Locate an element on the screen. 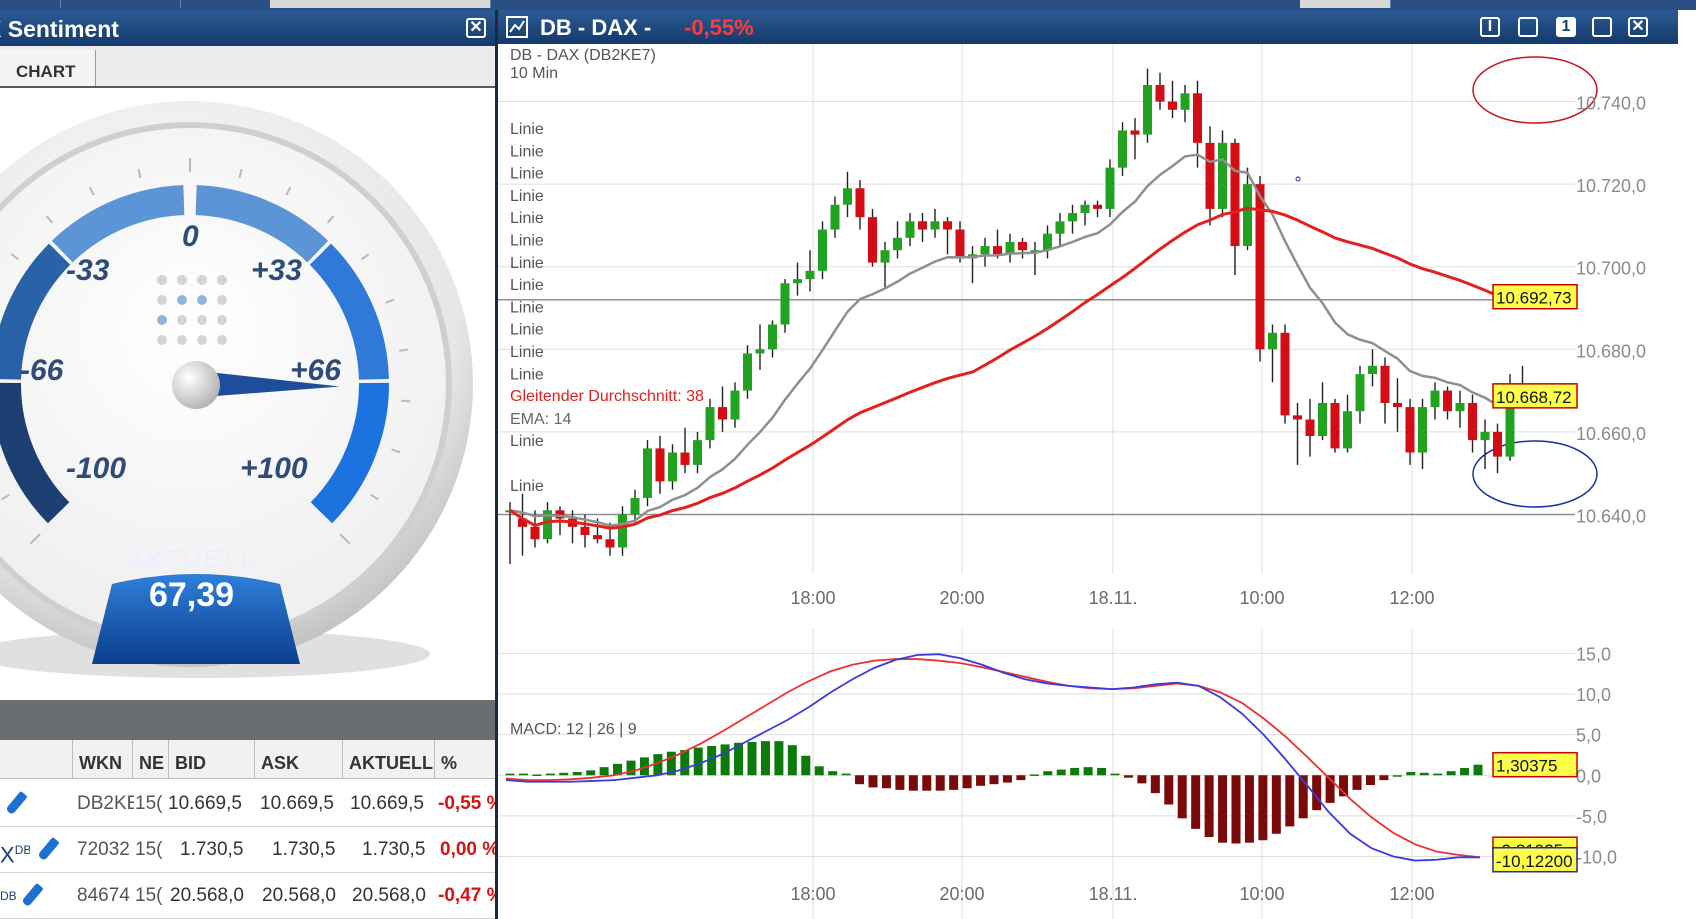 The height and width of the screenshot is (919, 1696). cell-name: DB is located at coordinates (10, 896).